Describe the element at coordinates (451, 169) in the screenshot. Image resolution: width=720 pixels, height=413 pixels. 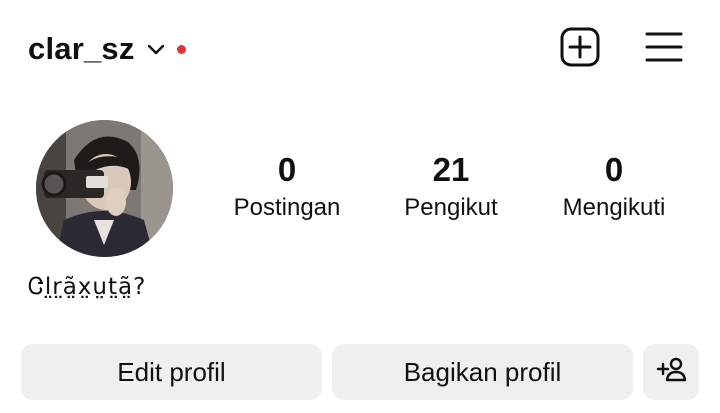
I see `followers-count: 21` at that location.